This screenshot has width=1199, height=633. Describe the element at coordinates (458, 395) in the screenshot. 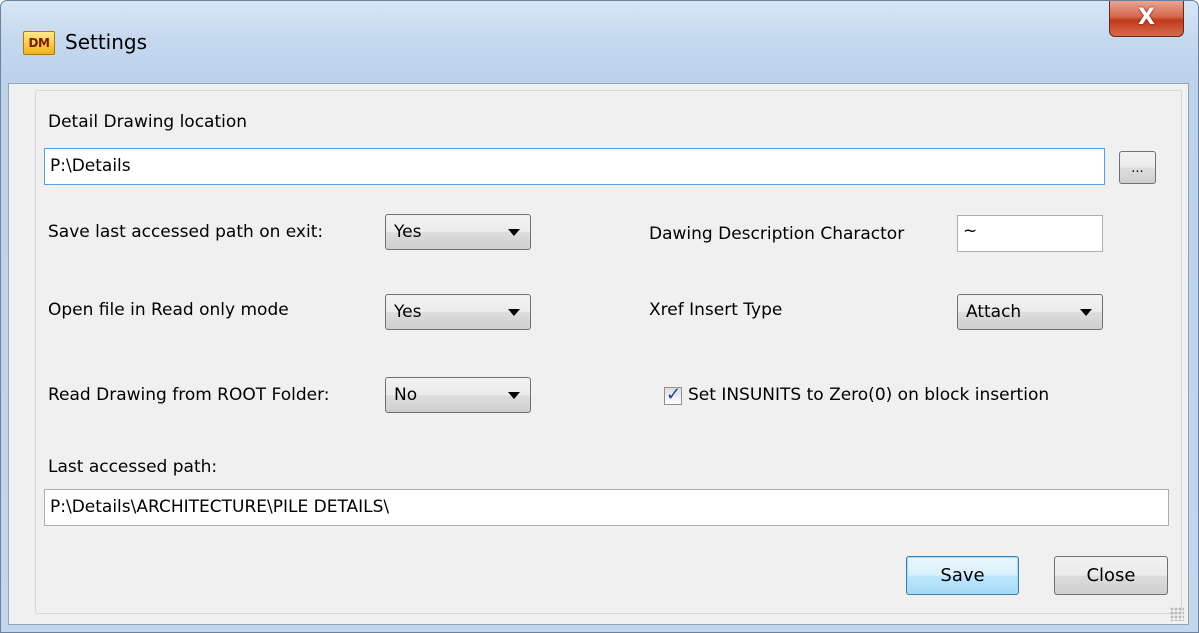

I see `read-root-dropdown: No` at that location.